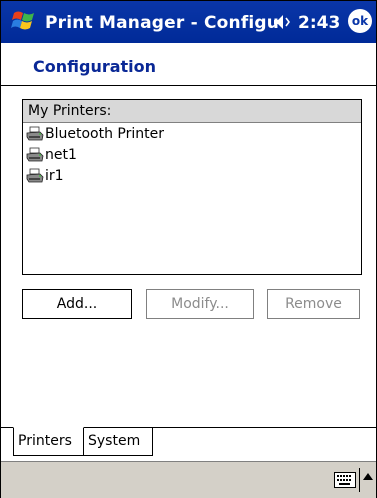 The width and height of the screenshot is (377, 498). I want to click on list-item: ir1, so click(192, 175).